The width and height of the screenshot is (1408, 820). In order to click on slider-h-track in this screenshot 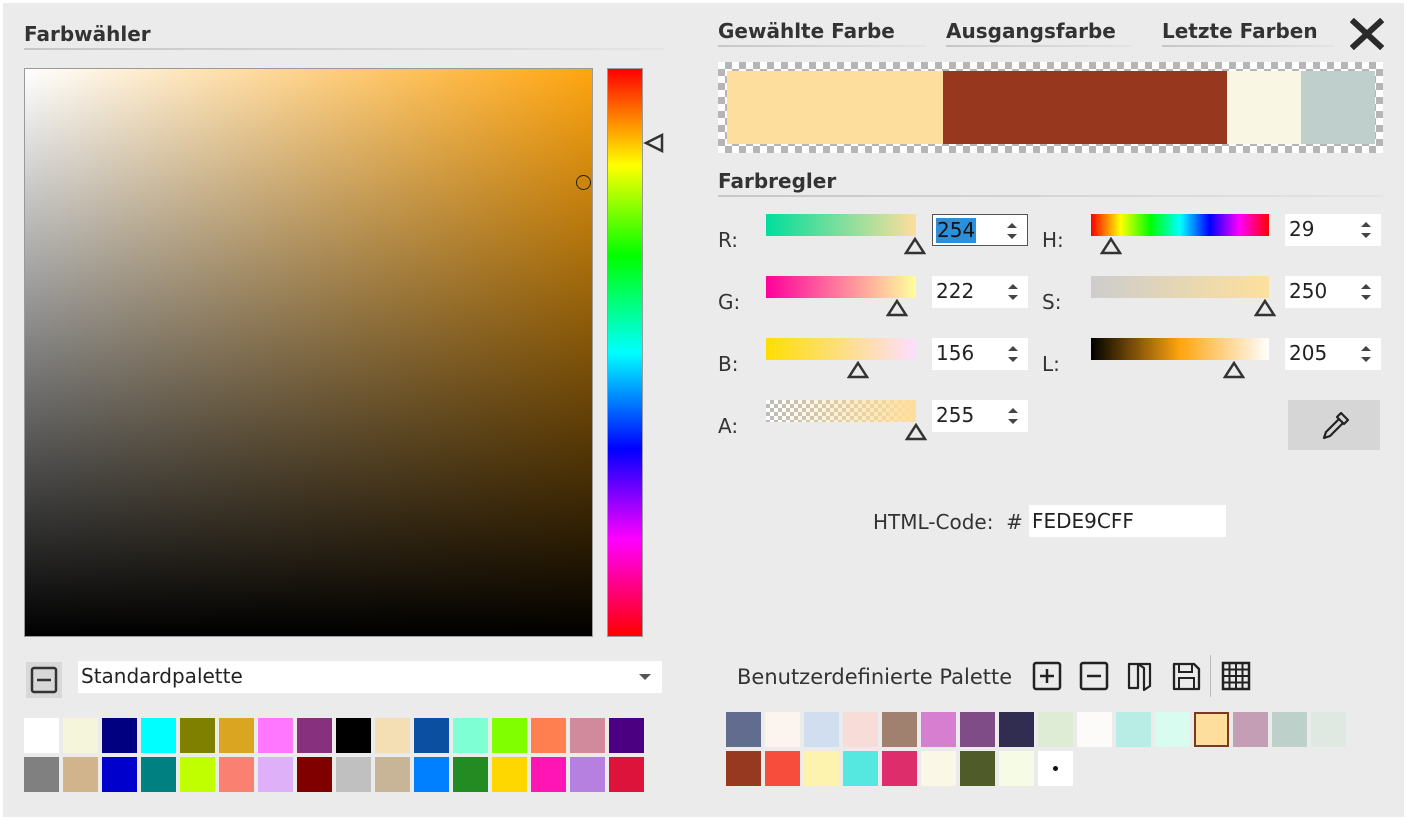, I will do `click(1180, 225)`.